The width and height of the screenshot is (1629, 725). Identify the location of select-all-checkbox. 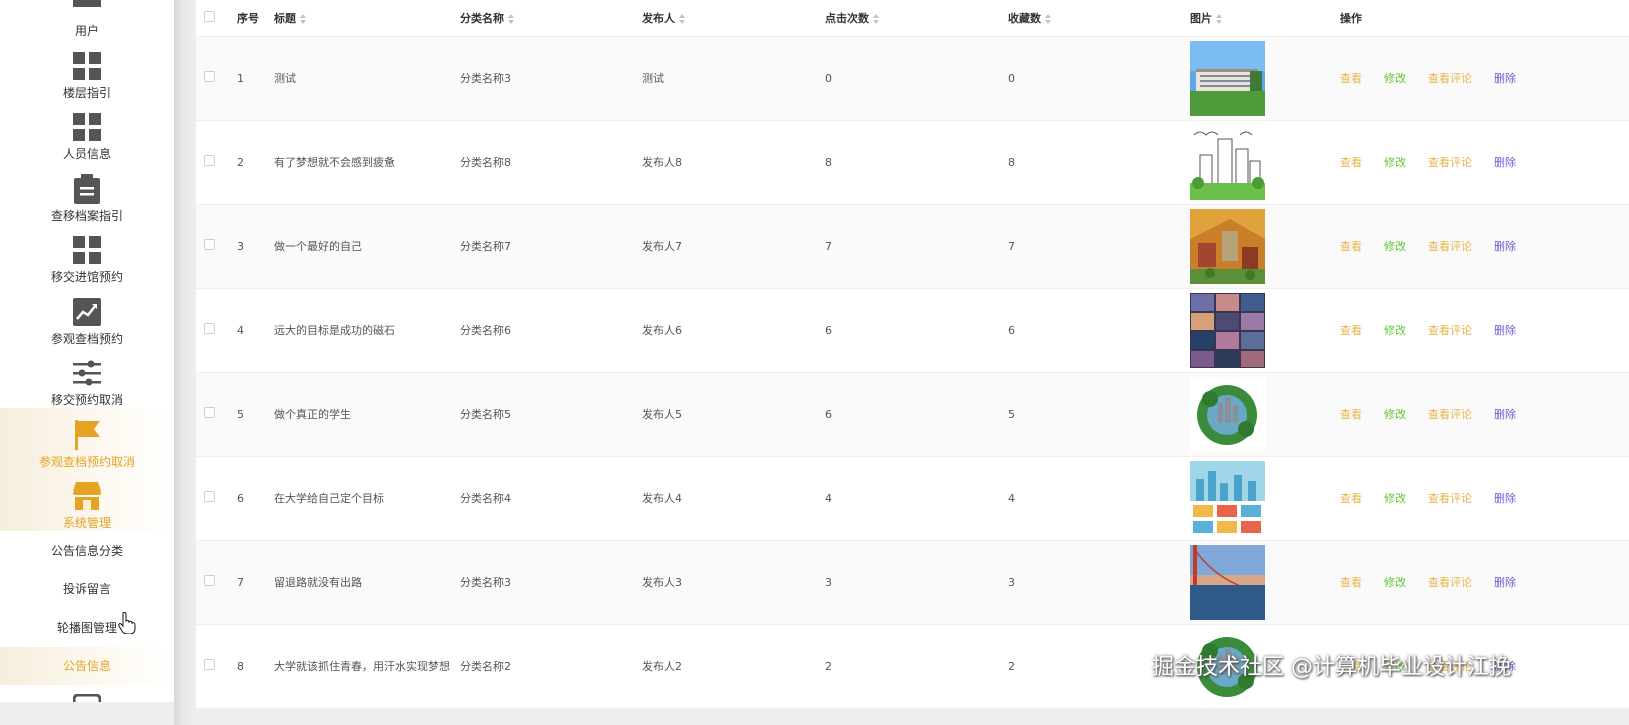
(209, 16).